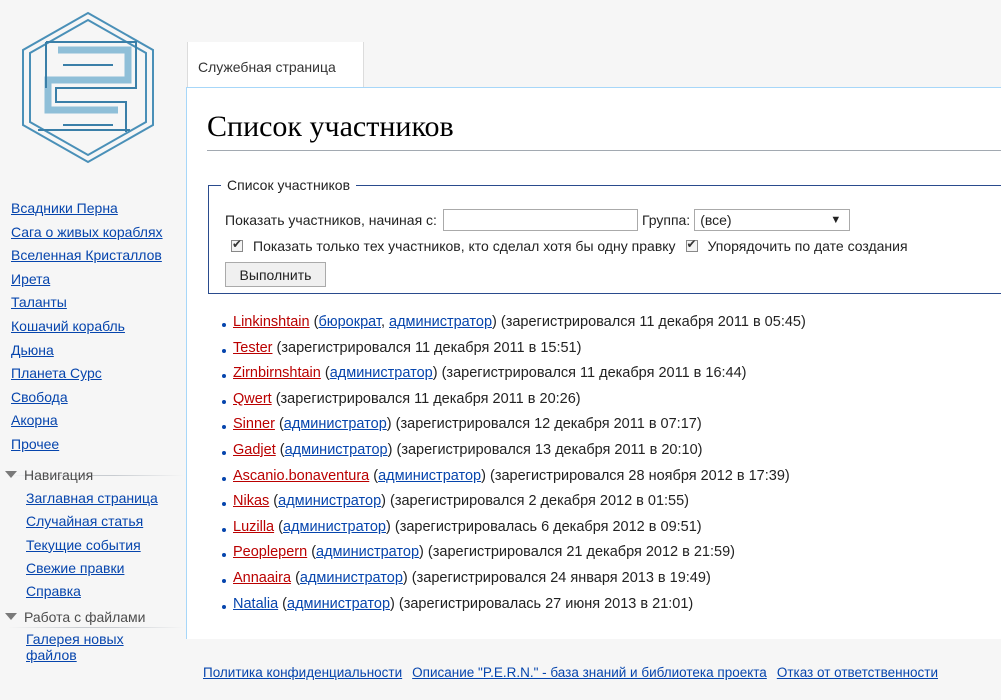 This screenshot has height=700, width=1001. What do you see at coordinates (540, 220) in the screenshot?
I see `username-from-input` at bounding box center [540, 220].